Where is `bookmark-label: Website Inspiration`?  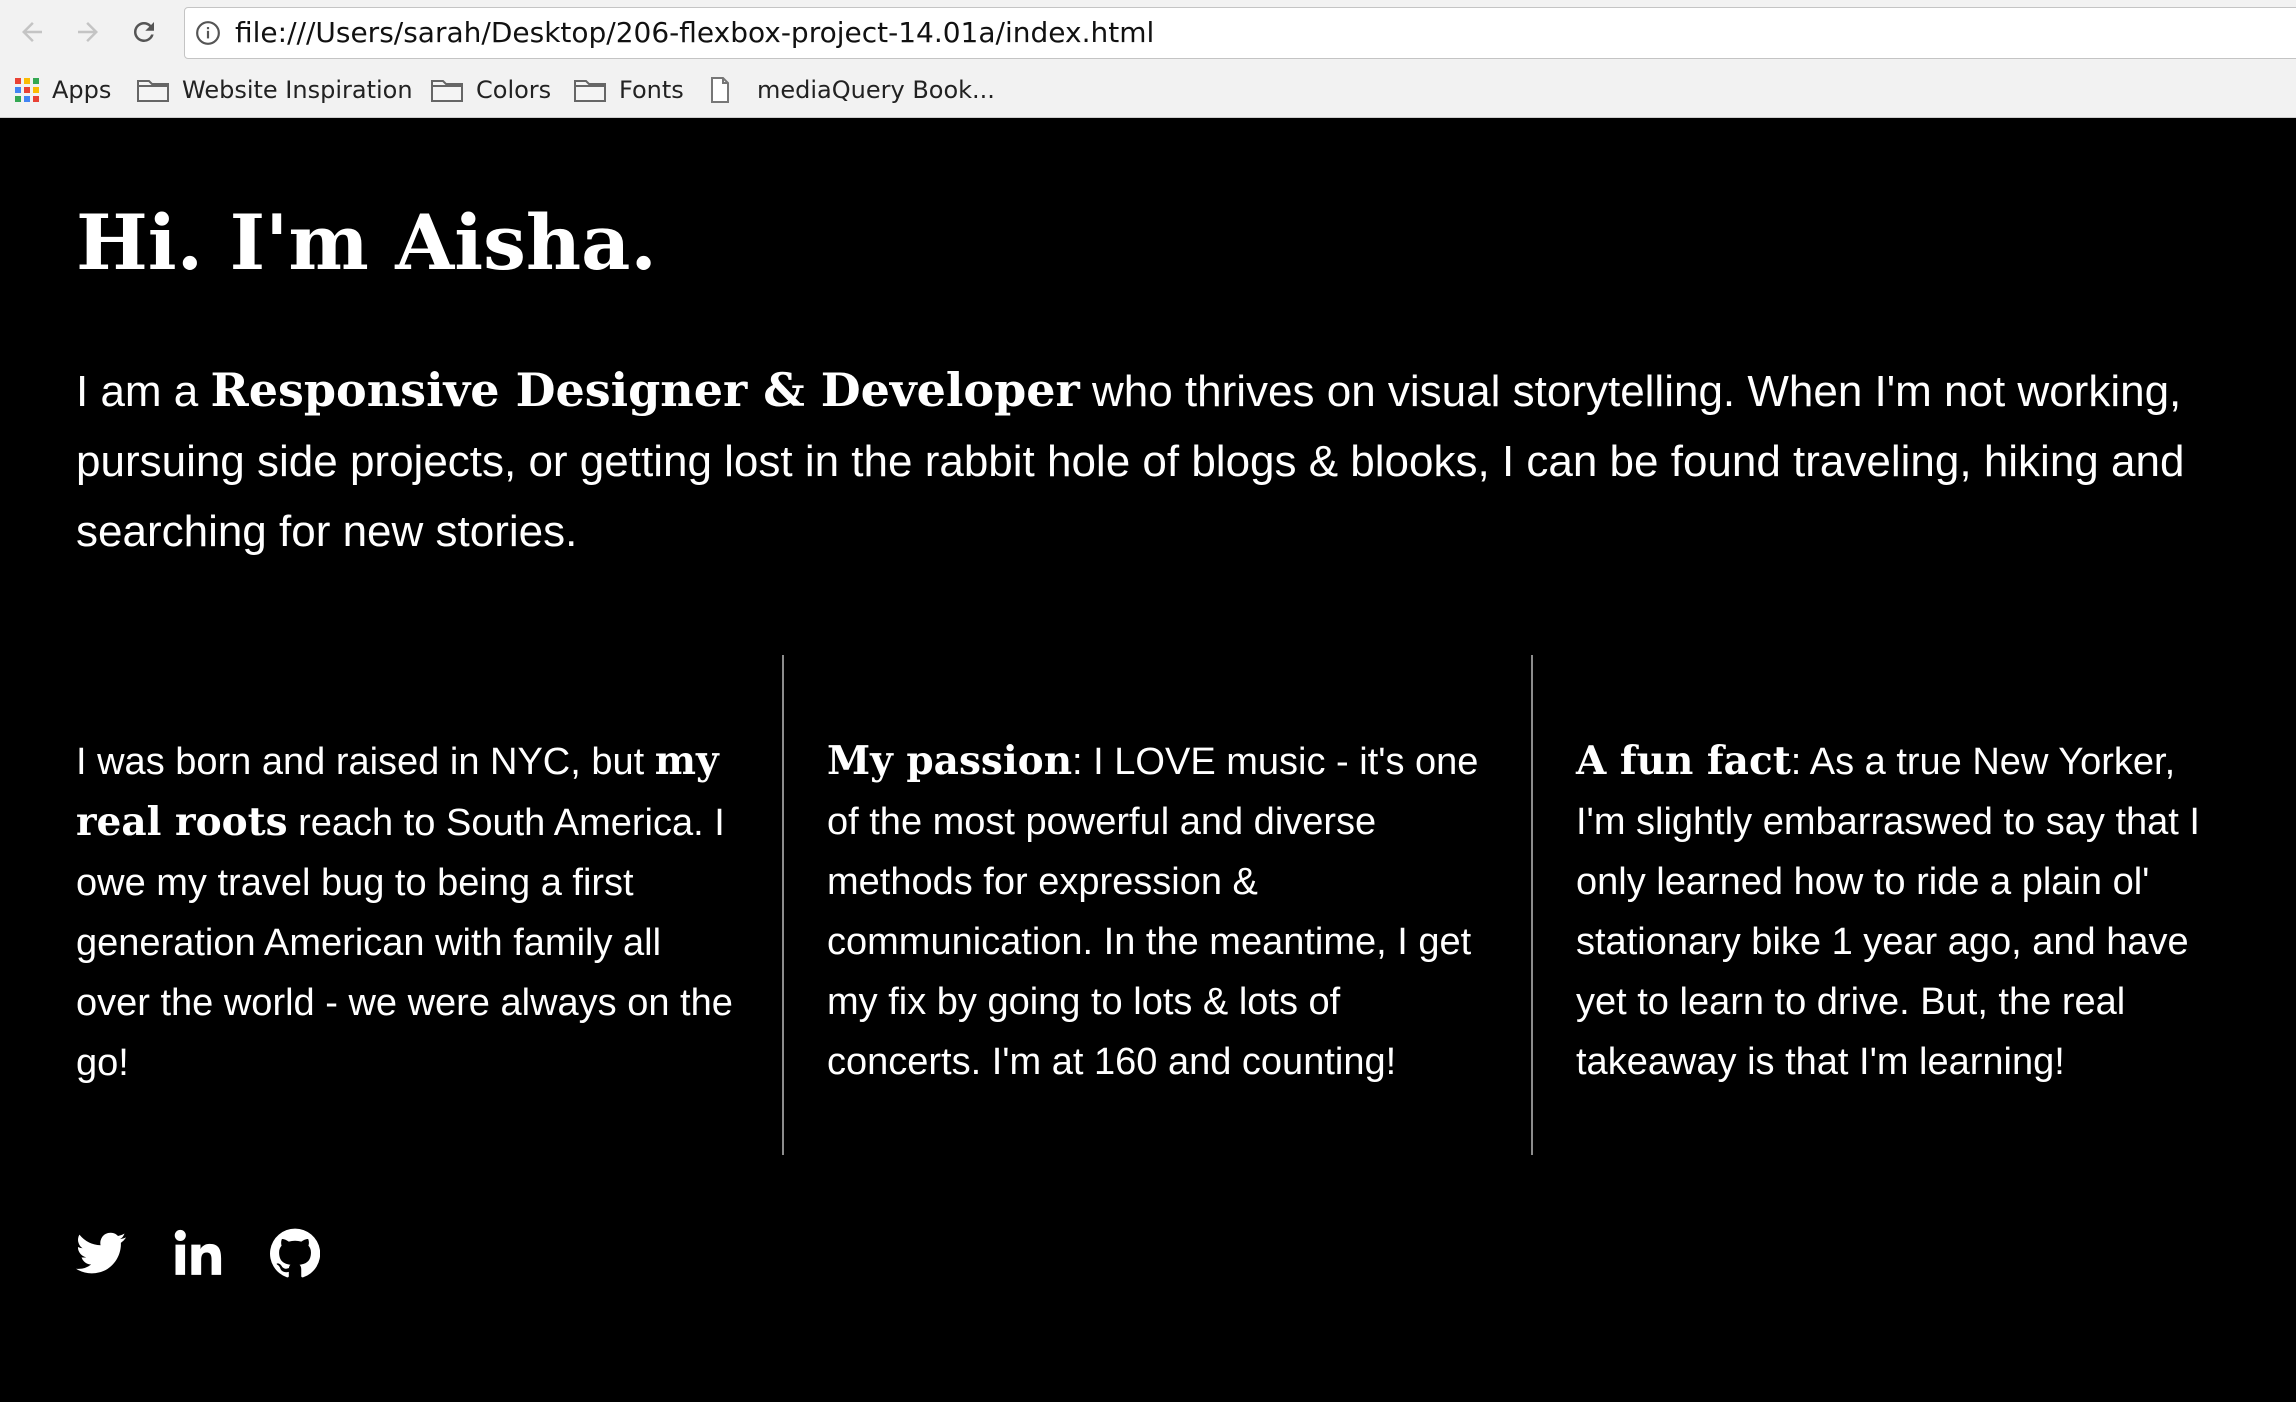
bookmark-label: Website Inspiration is located at coordinates (297, 90).